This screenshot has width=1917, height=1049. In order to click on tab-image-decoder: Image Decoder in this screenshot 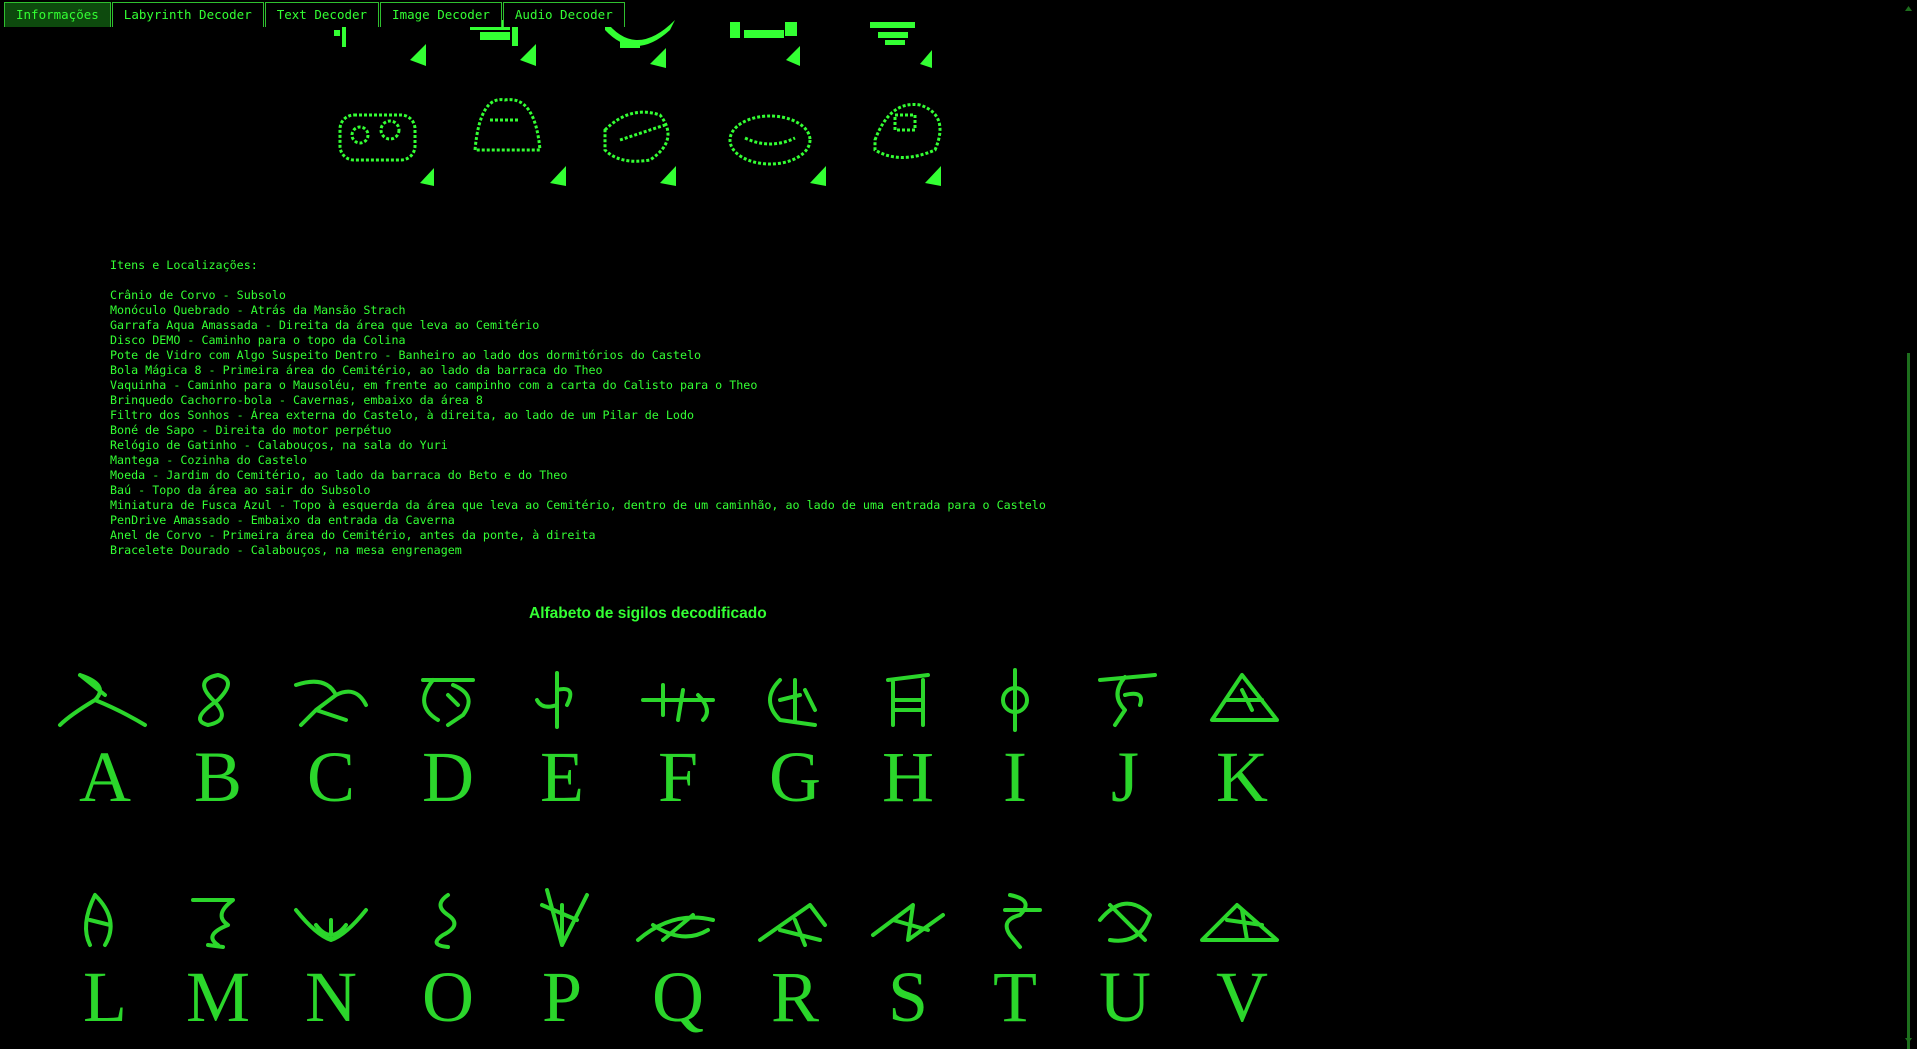, I will do `click(441, 14)`.